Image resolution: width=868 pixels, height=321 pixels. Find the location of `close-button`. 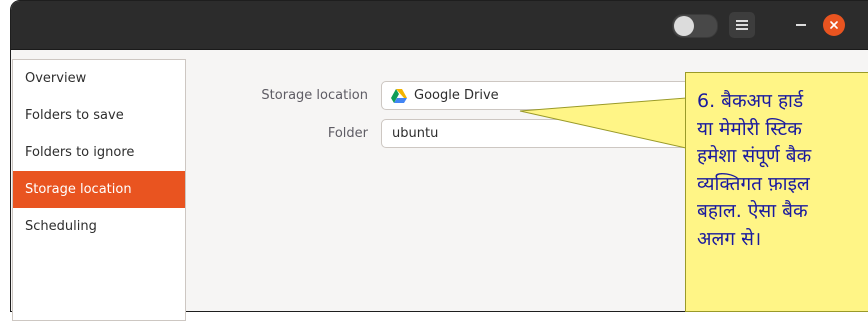

close-button is located at coordinates (834, 25).